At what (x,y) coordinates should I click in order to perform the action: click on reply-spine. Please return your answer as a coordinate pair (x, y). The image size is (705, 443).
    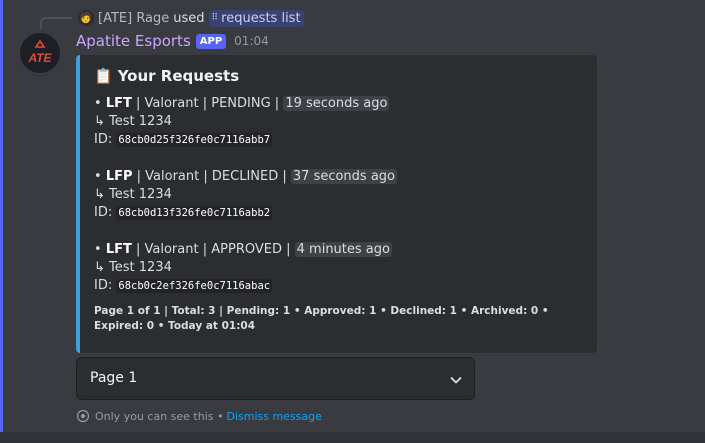
    Looking at the image, I should click on (56, 23).